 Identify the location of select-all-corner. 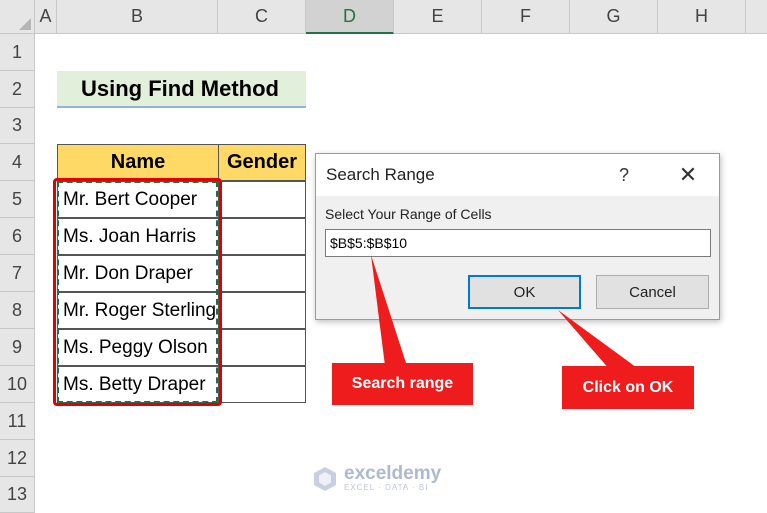
(17, 17).